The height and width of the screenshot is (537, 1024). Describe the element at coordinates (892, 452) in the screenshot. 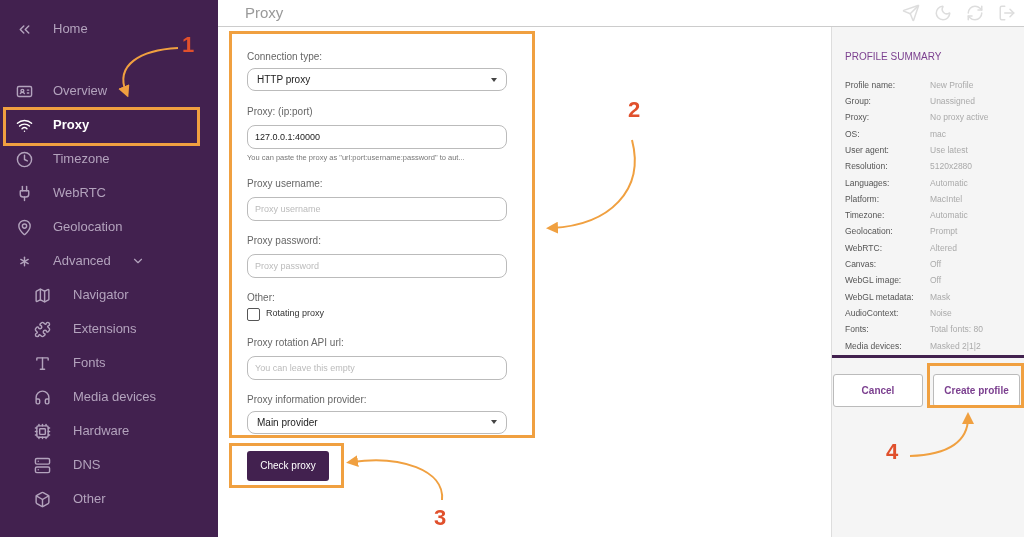

I see `annotation-number: 4` at that location.